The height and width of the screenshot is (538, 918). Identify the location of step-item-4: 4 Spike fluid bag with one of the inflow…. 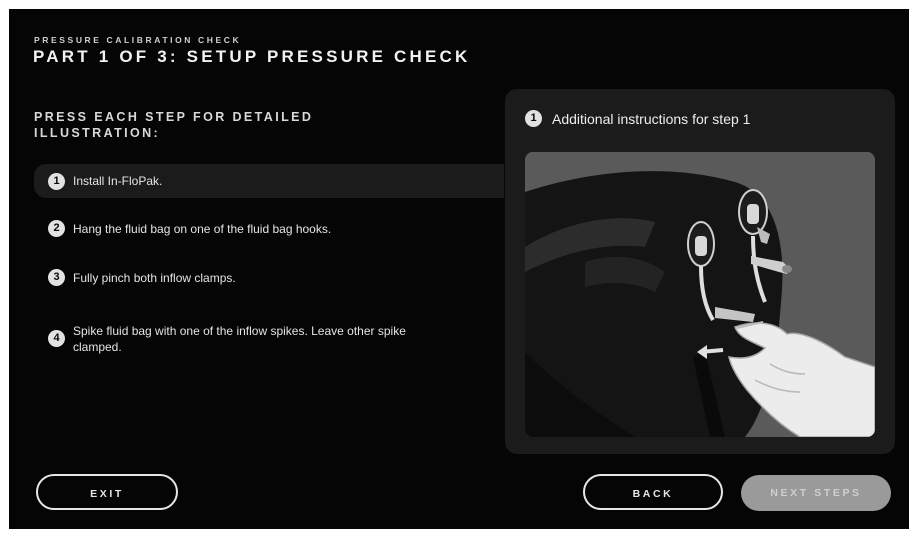
(269, 338).